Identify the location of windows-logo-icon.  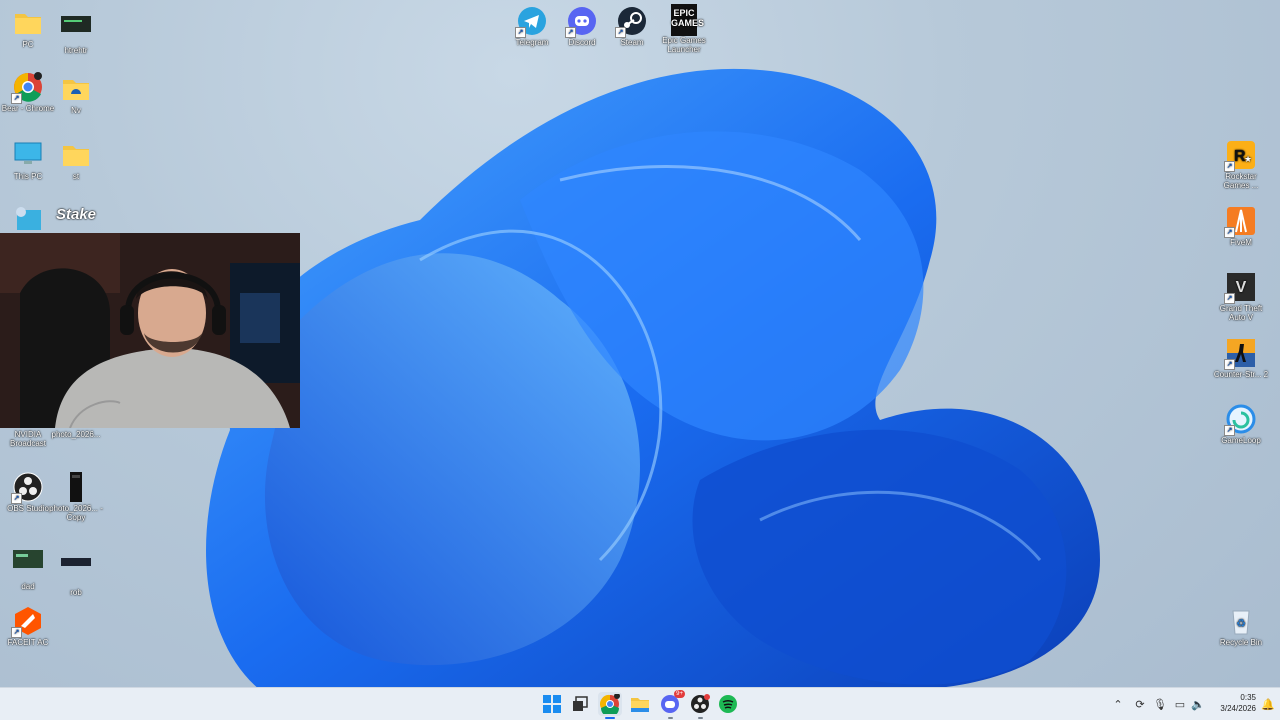
(552, 704).